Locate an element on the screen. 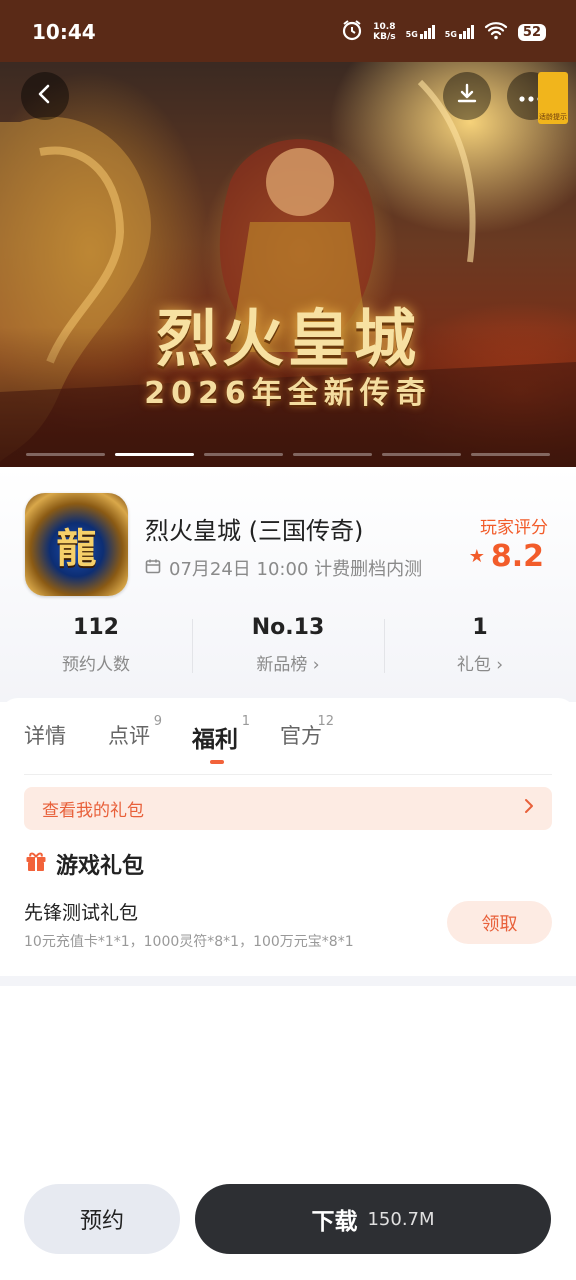  game-icon: 龍 is located at coordinates (76, 544).